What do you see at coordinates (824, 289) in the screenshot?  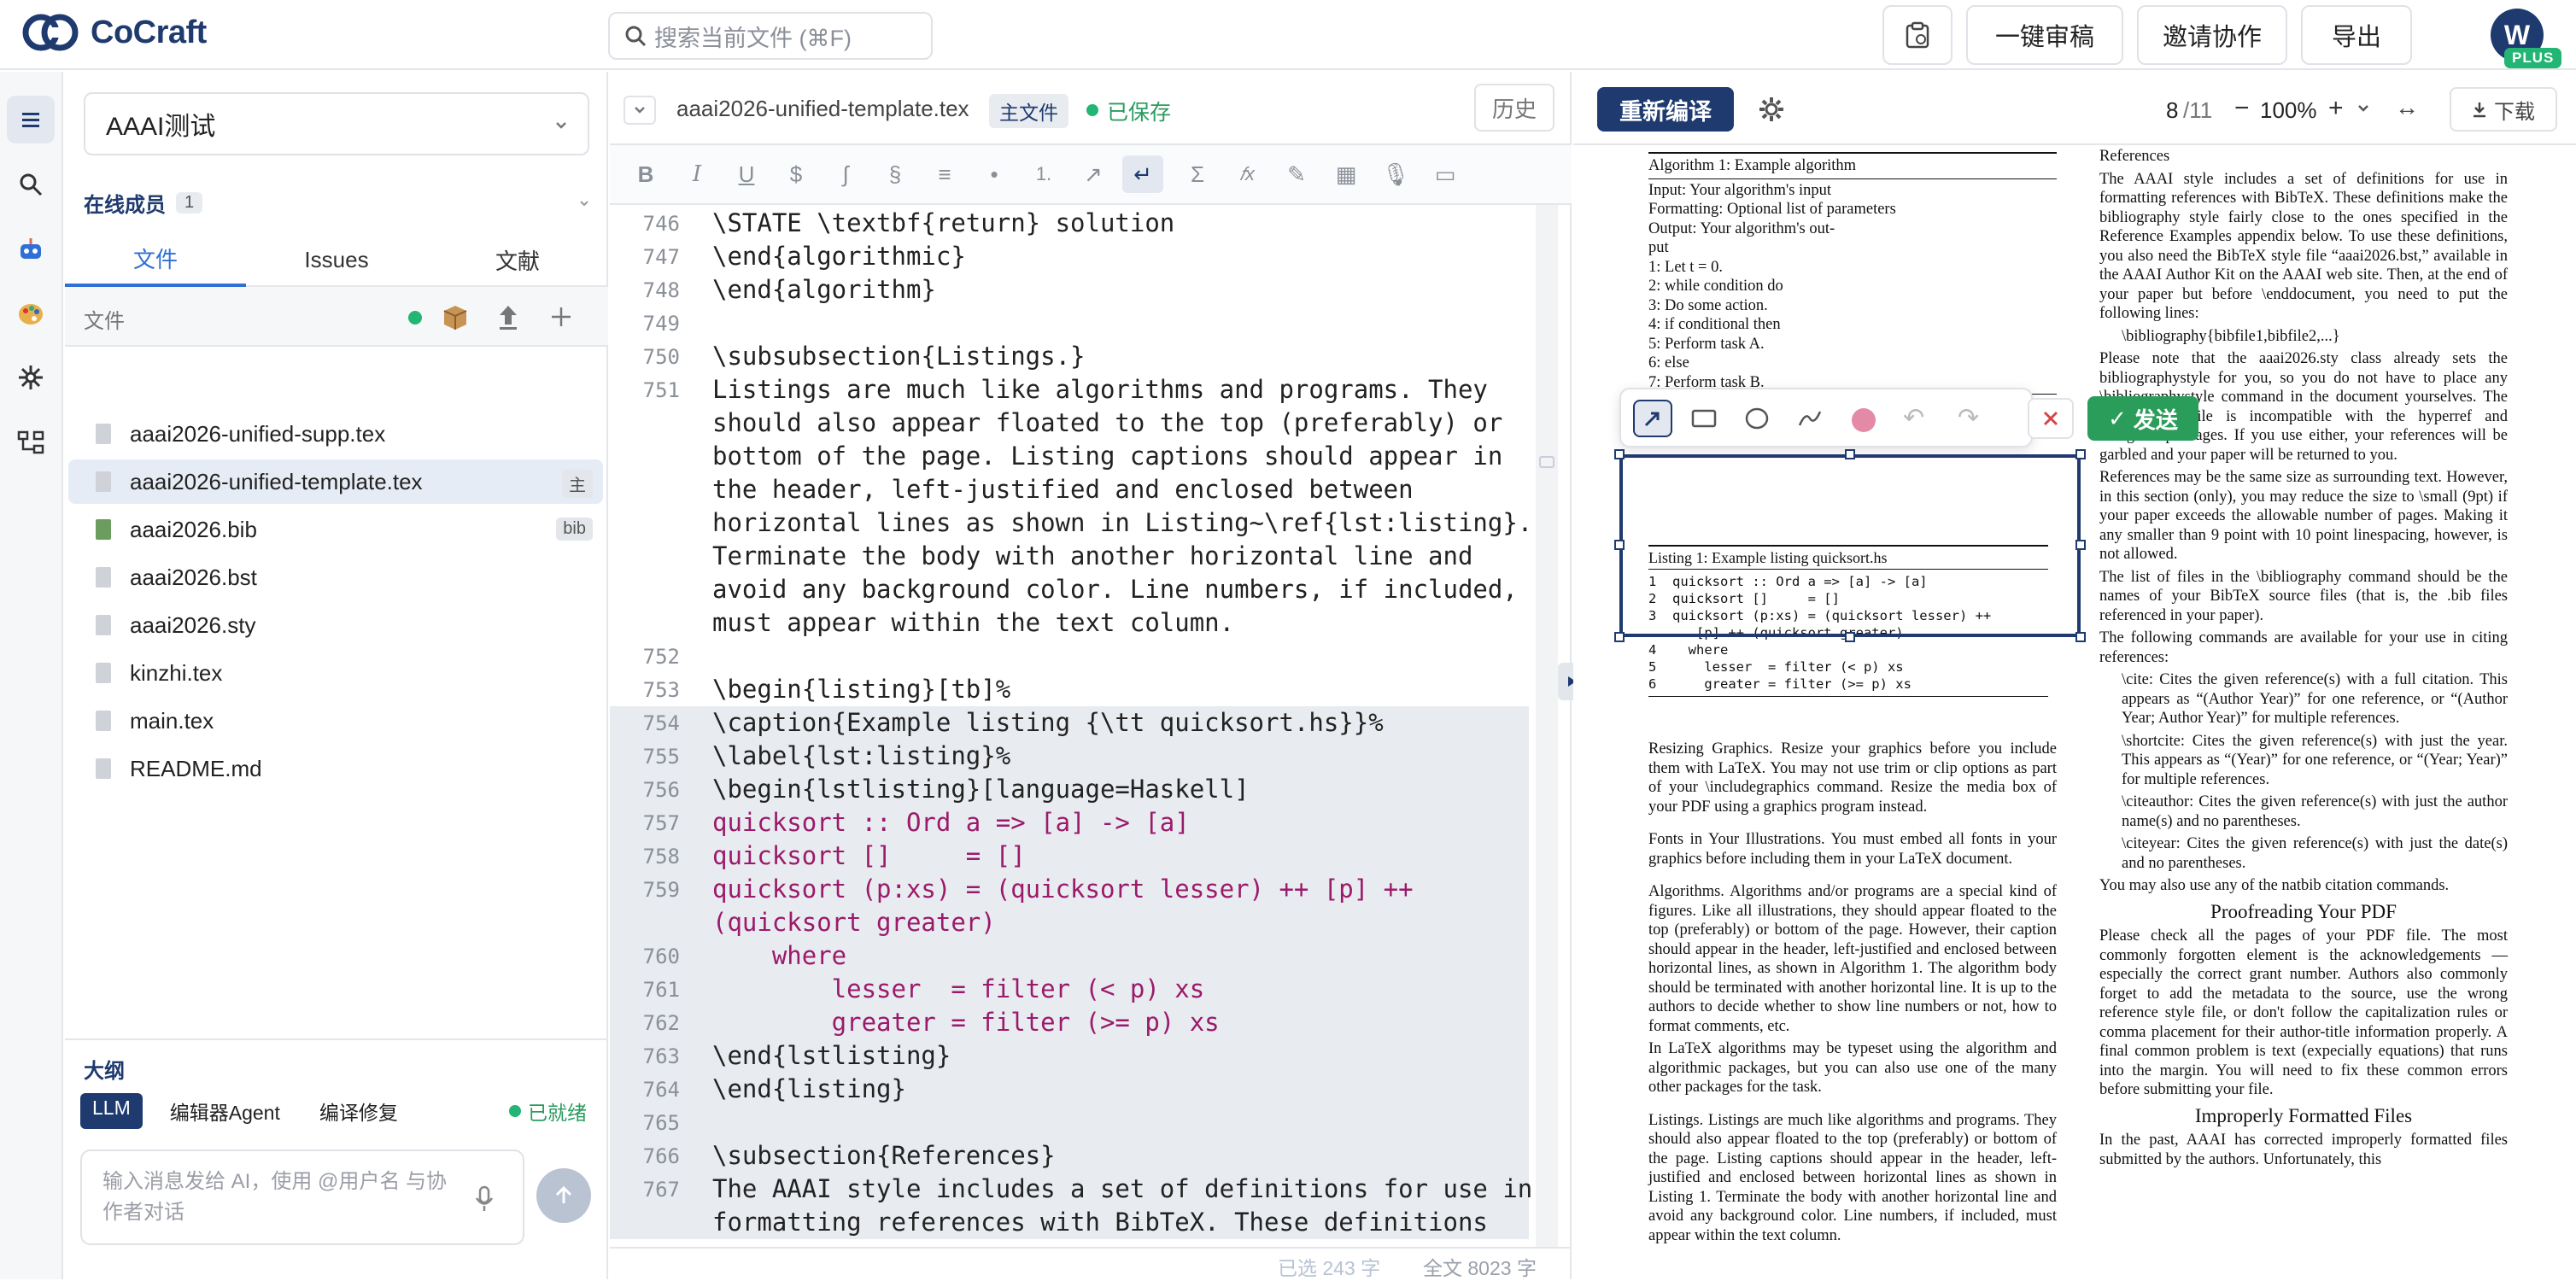 I see `code-line: \end{algorithm}` at bounding box center [824, 289].